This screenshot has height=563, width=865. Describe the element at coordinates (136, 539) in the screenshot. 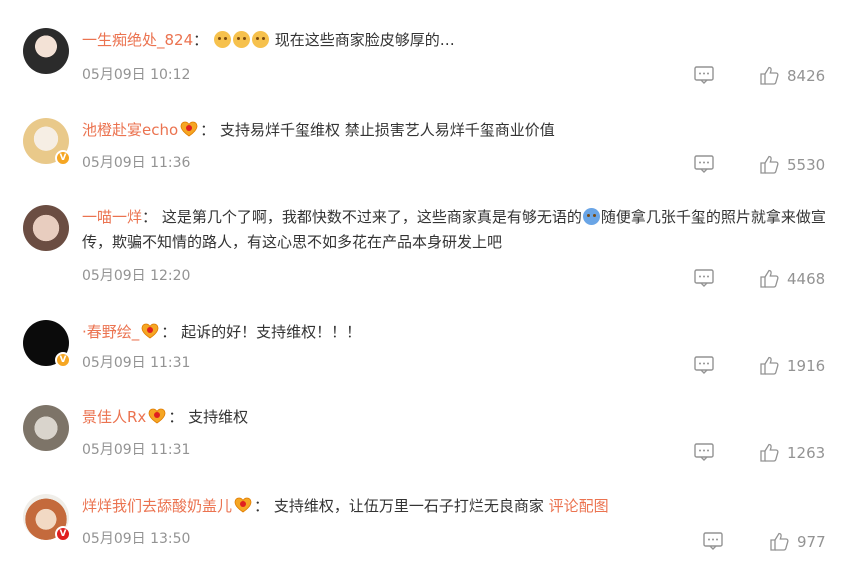

I see `timestamp: 05月09日 13:50` at that location.